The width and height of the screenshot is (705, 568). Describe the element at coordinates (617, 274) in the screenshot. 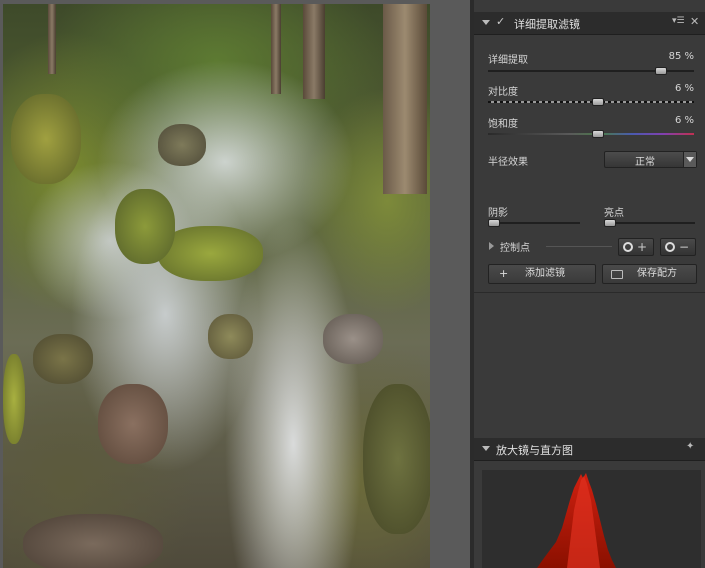

I see `recipe-icon` at that location.